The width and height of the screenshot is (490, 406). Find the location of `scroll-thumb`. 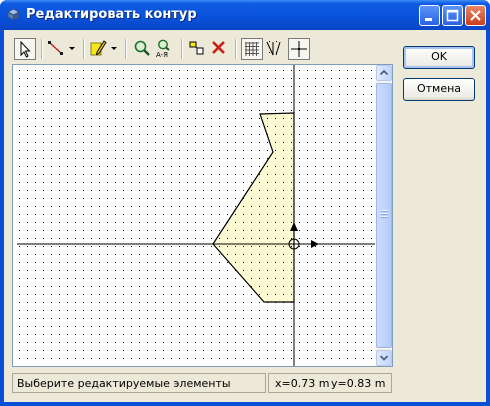

scroll-thumb is located at coordinates (384, 215).